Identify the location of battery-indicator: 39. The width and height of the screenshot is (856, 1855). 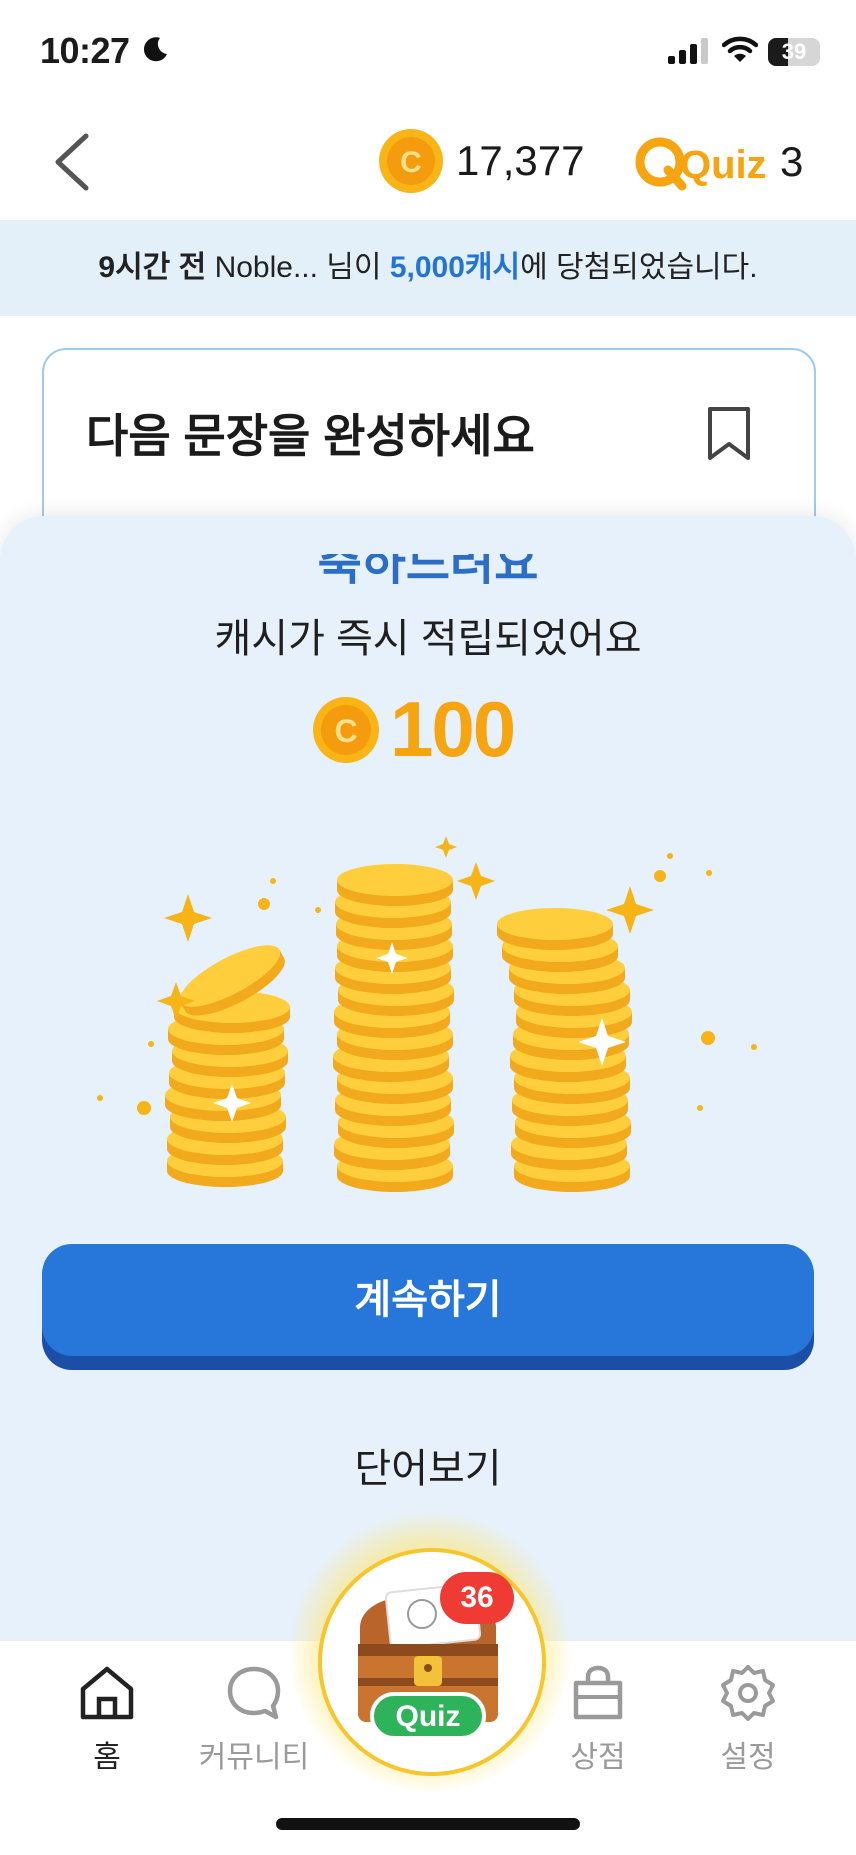
(794, 52).